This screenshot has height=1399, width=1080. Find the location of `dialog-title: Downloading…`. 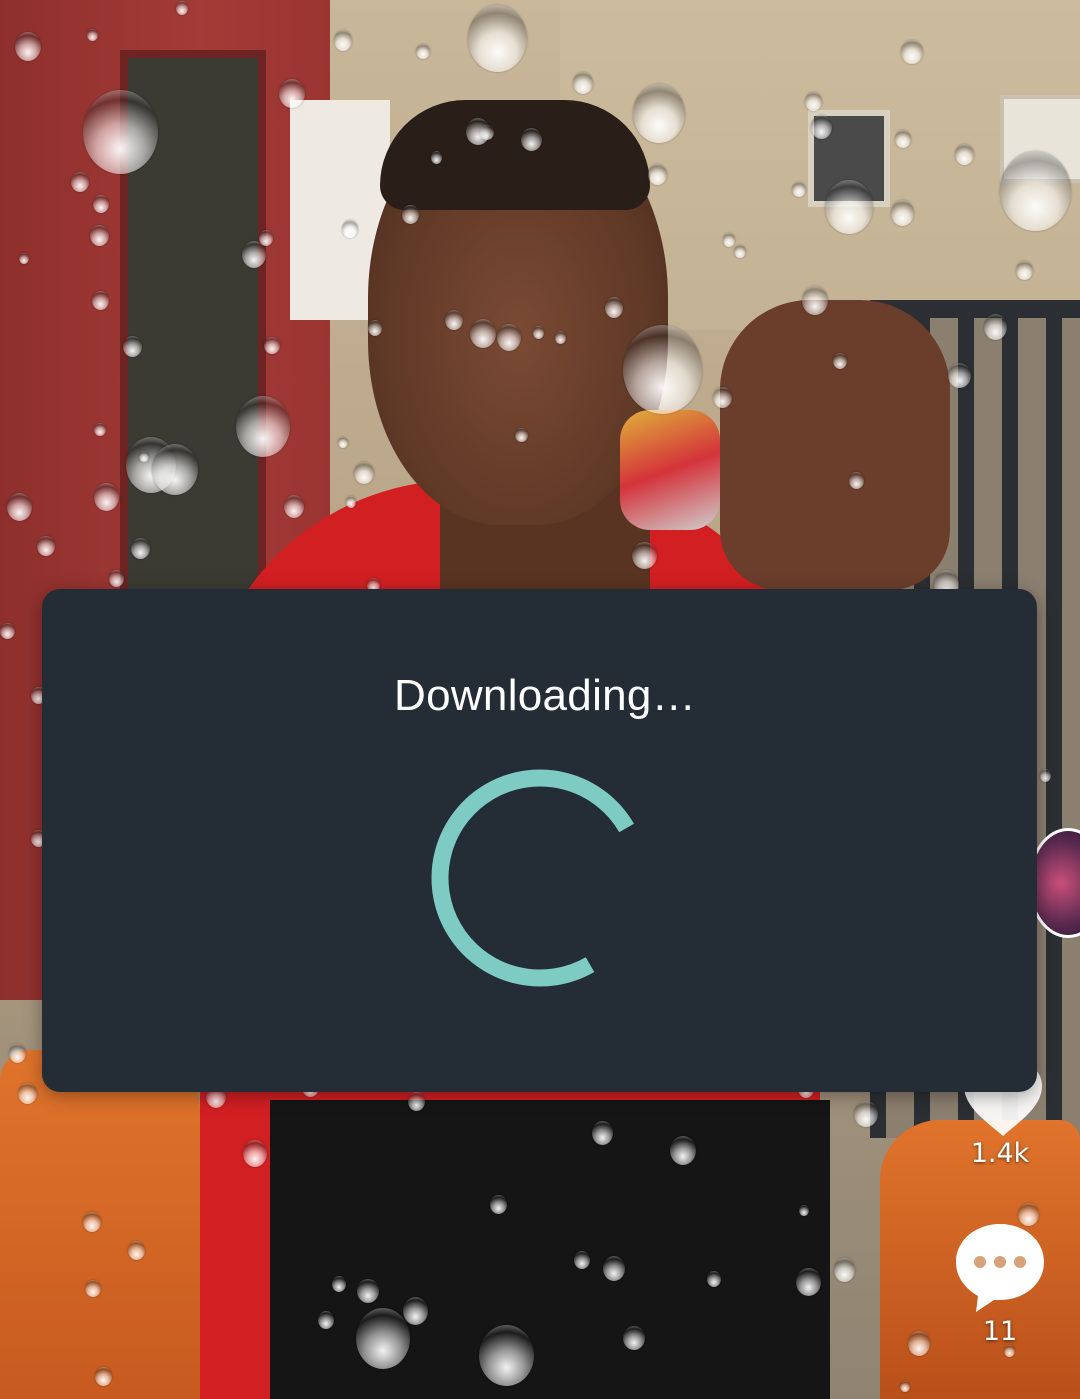

dialog-title: Downloading… is located at coordinates (545, 695).